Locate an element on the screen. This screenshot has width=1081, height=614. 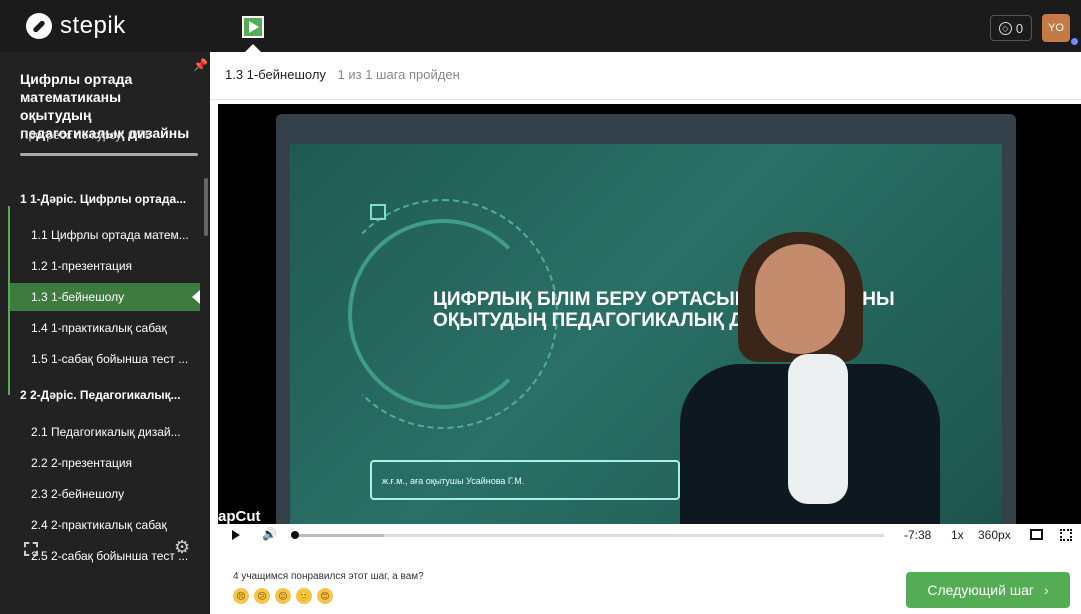
presenter-caption: ж.ғ.м., аға оқытушы Усайнова Г.М. is located at coordinates (525, 480).